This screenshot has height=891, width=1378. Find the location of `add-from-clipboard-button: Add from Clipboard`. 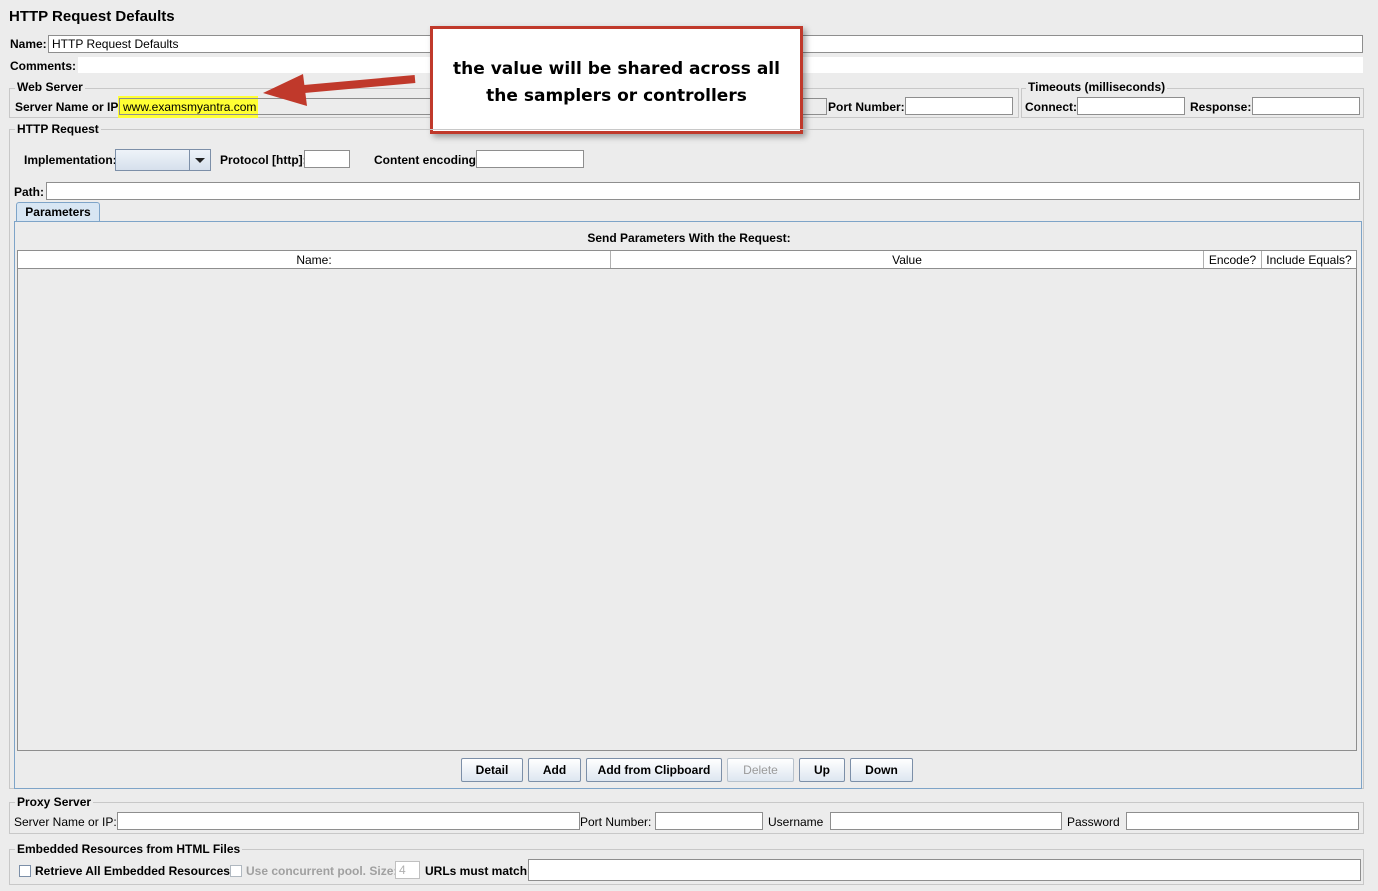

add-from-clipboard-button: Add from Clipboard is located at coordinates (654, 770).